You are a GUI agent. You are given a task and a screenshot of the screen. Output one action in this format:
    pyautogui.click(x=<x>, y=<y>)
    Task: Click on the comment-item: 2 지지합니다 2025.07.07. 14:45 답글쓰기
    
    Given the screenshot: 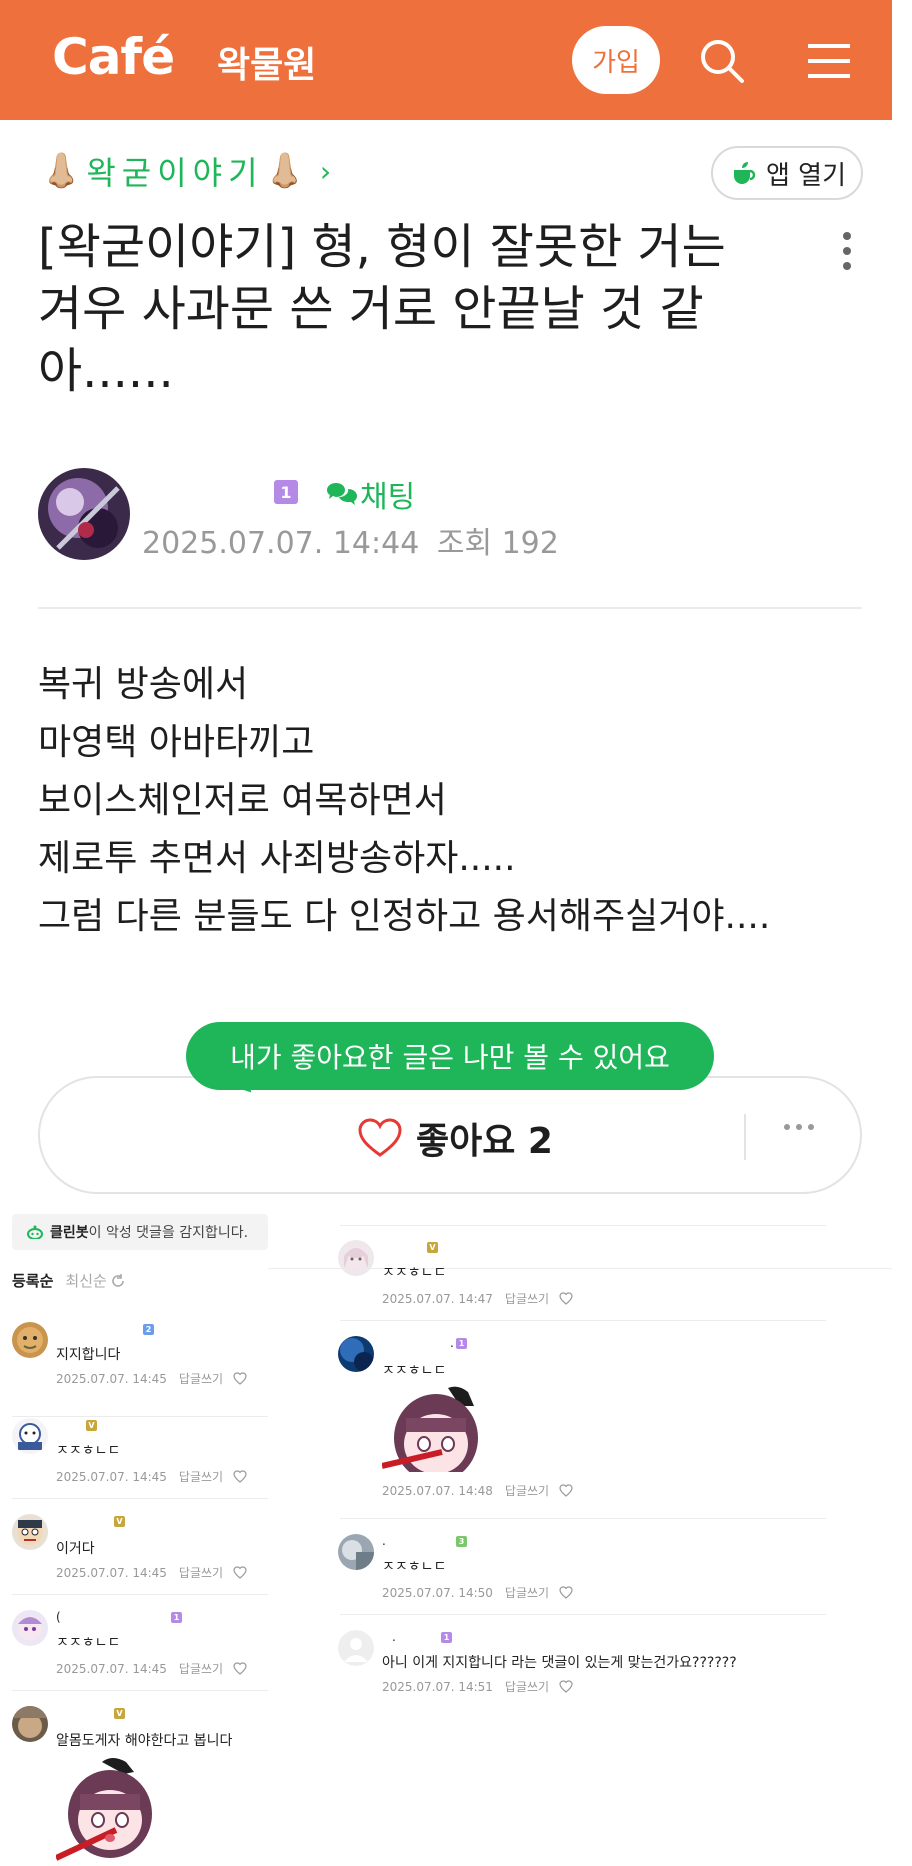 What is the action you would take?
    pyautogui.click(x=140, y=1362)
    